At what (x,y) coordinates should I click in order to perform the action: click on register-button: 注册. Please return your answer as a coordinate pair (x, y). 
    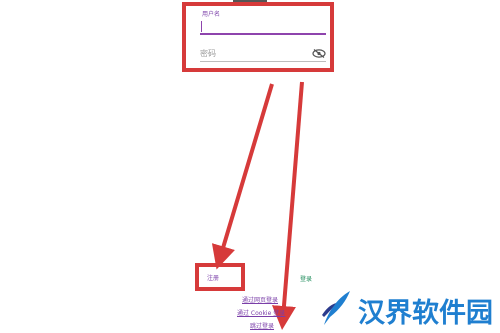
    Looking at the image, I should click on (213, 277).